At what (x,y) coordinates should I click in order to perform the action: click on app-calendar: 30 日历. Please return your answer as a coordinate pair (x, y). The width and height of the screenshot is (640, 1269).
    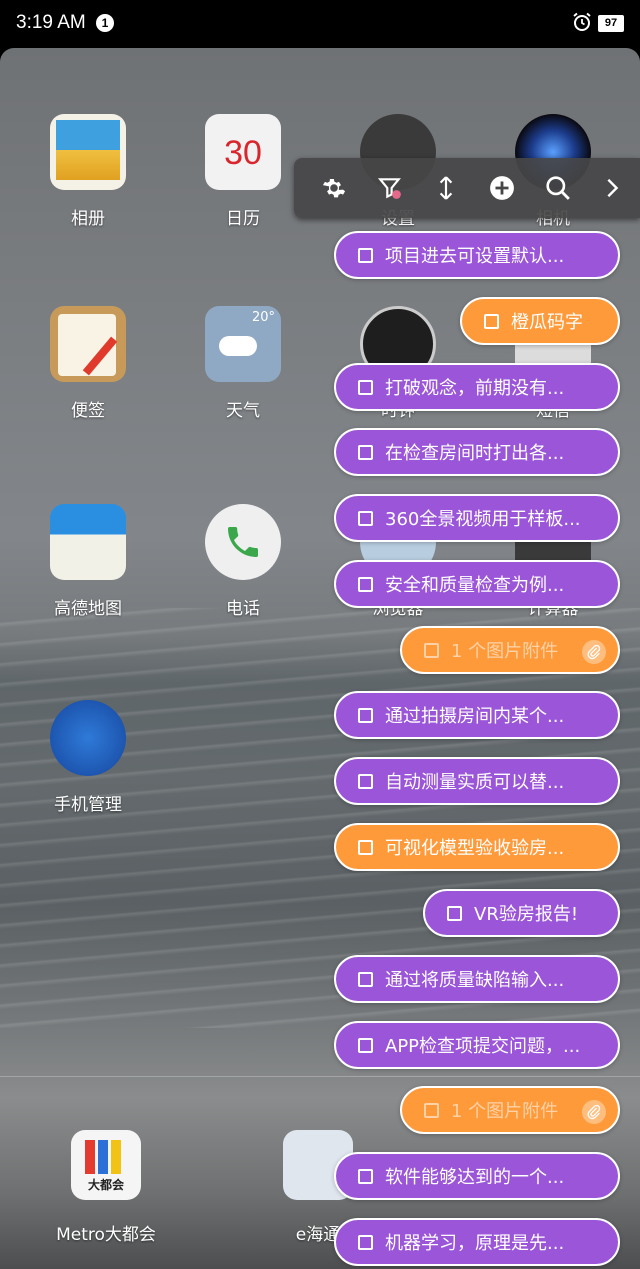
    Looking at the image, I should click on (243, 171).